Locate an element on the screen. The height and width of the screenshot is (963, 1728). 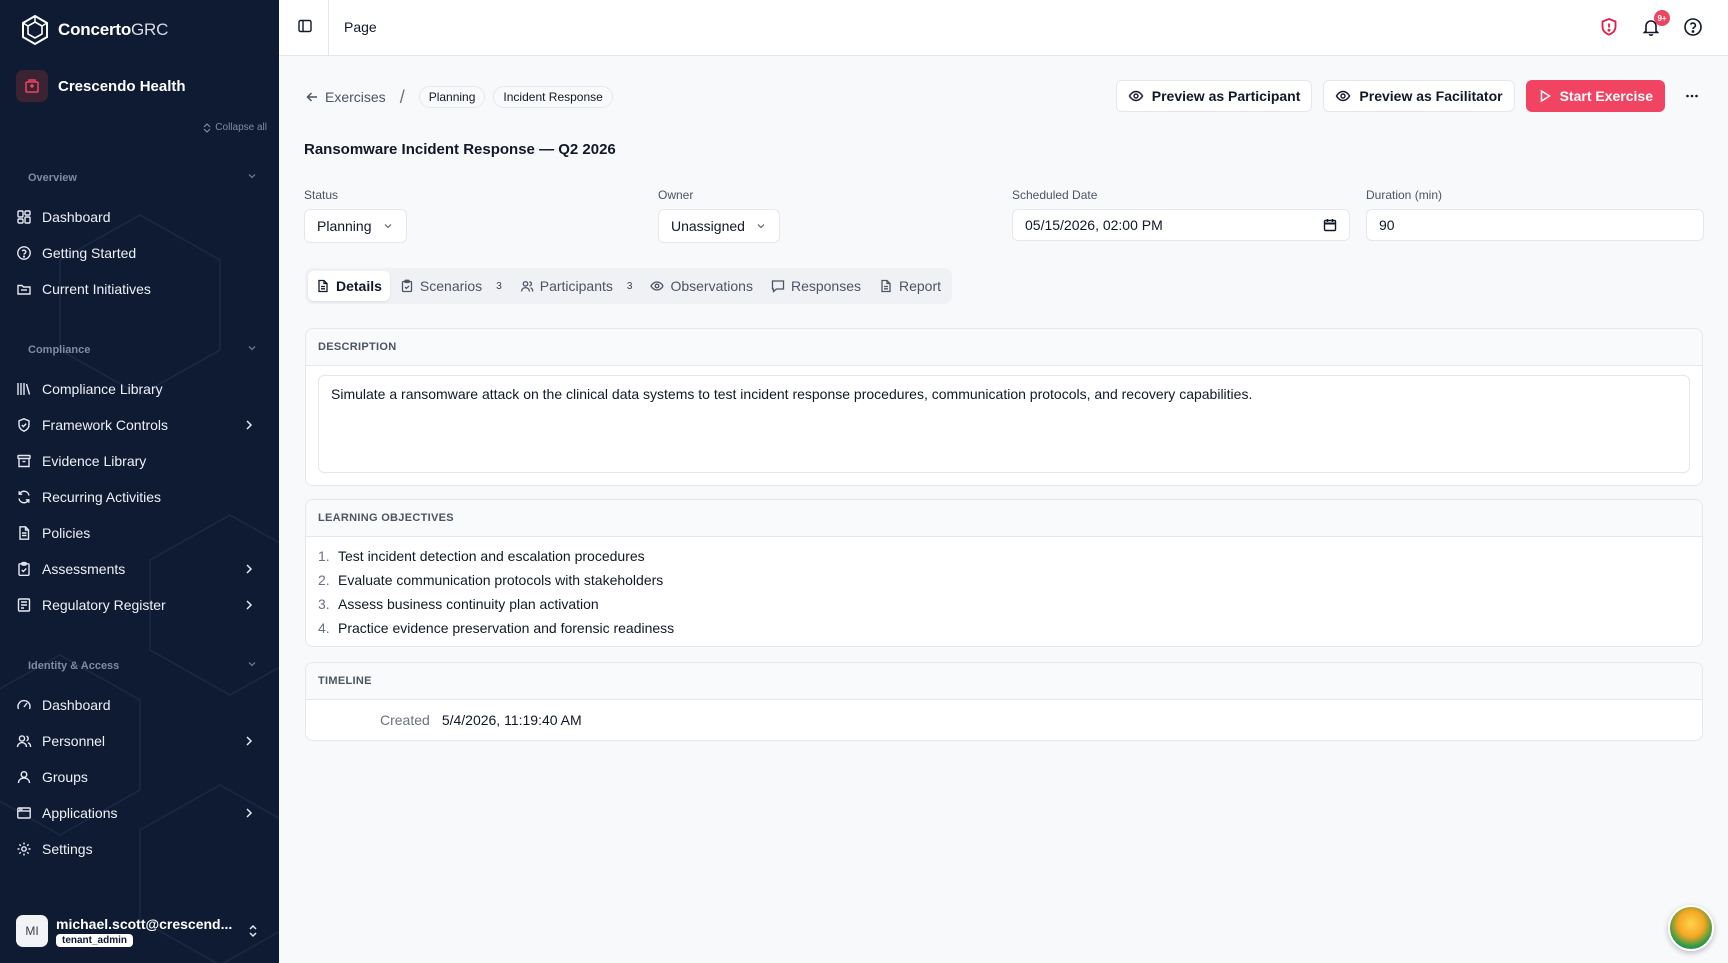
message-icon is located at coordinates (778, 286).